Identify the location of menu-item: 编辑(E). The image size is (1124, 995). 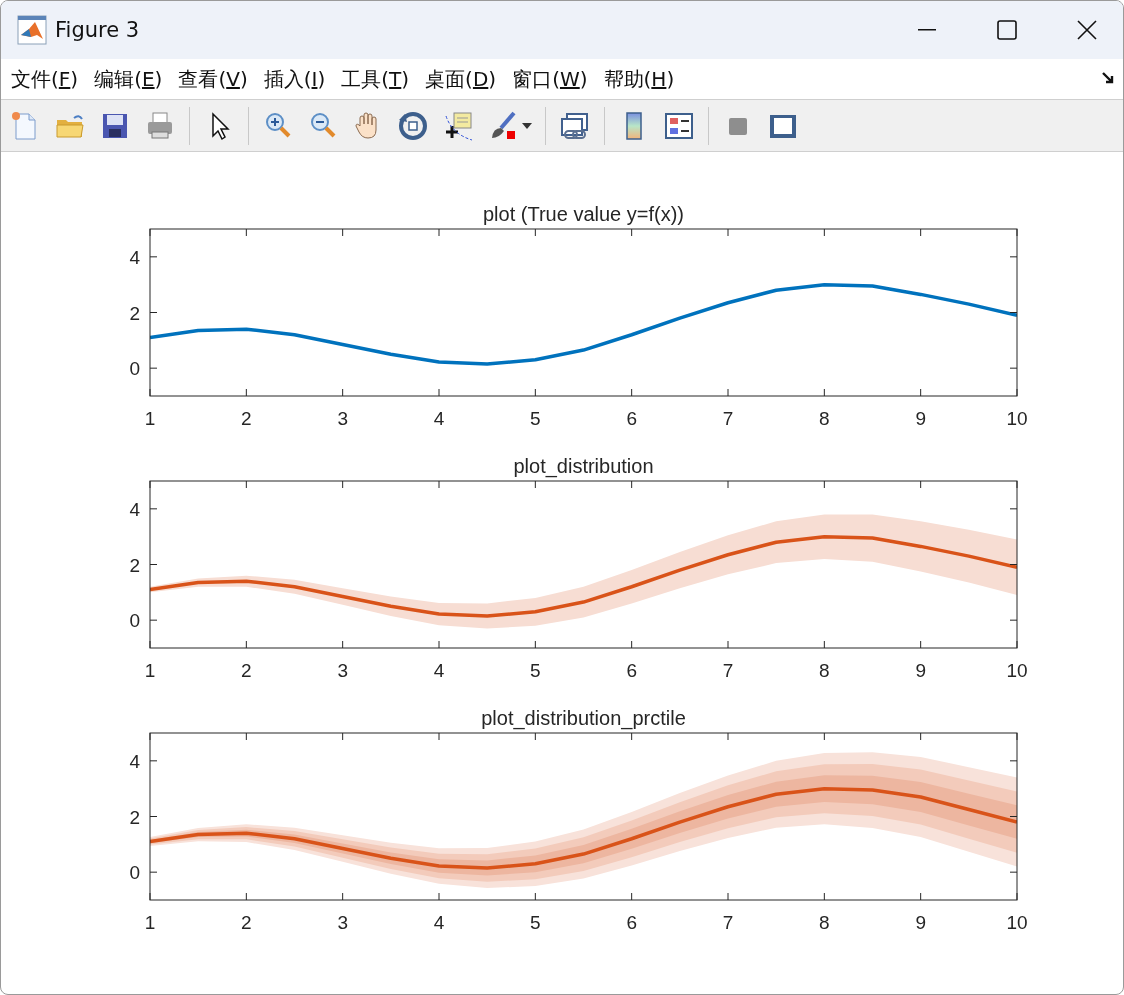
(128, 79).